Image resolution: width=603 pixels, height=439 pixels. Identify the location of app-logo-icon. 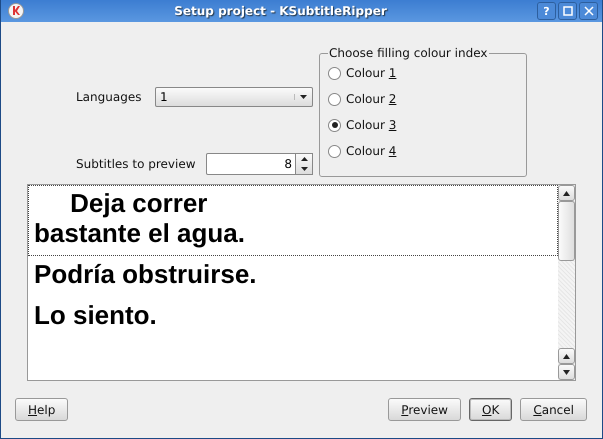
(16, 11).